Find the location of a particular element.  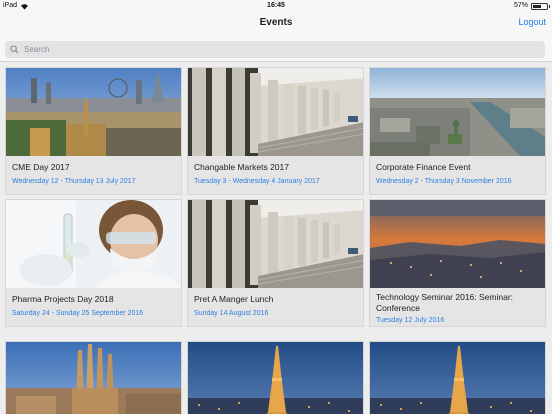

search-input is located at coordinates (274, 49).